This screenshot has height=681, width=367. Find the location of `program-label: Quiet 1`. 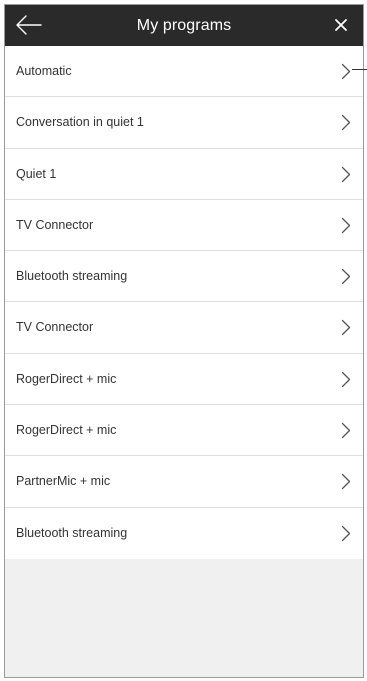

program-label: Quiet 1 is located at coordinates (36, 173).